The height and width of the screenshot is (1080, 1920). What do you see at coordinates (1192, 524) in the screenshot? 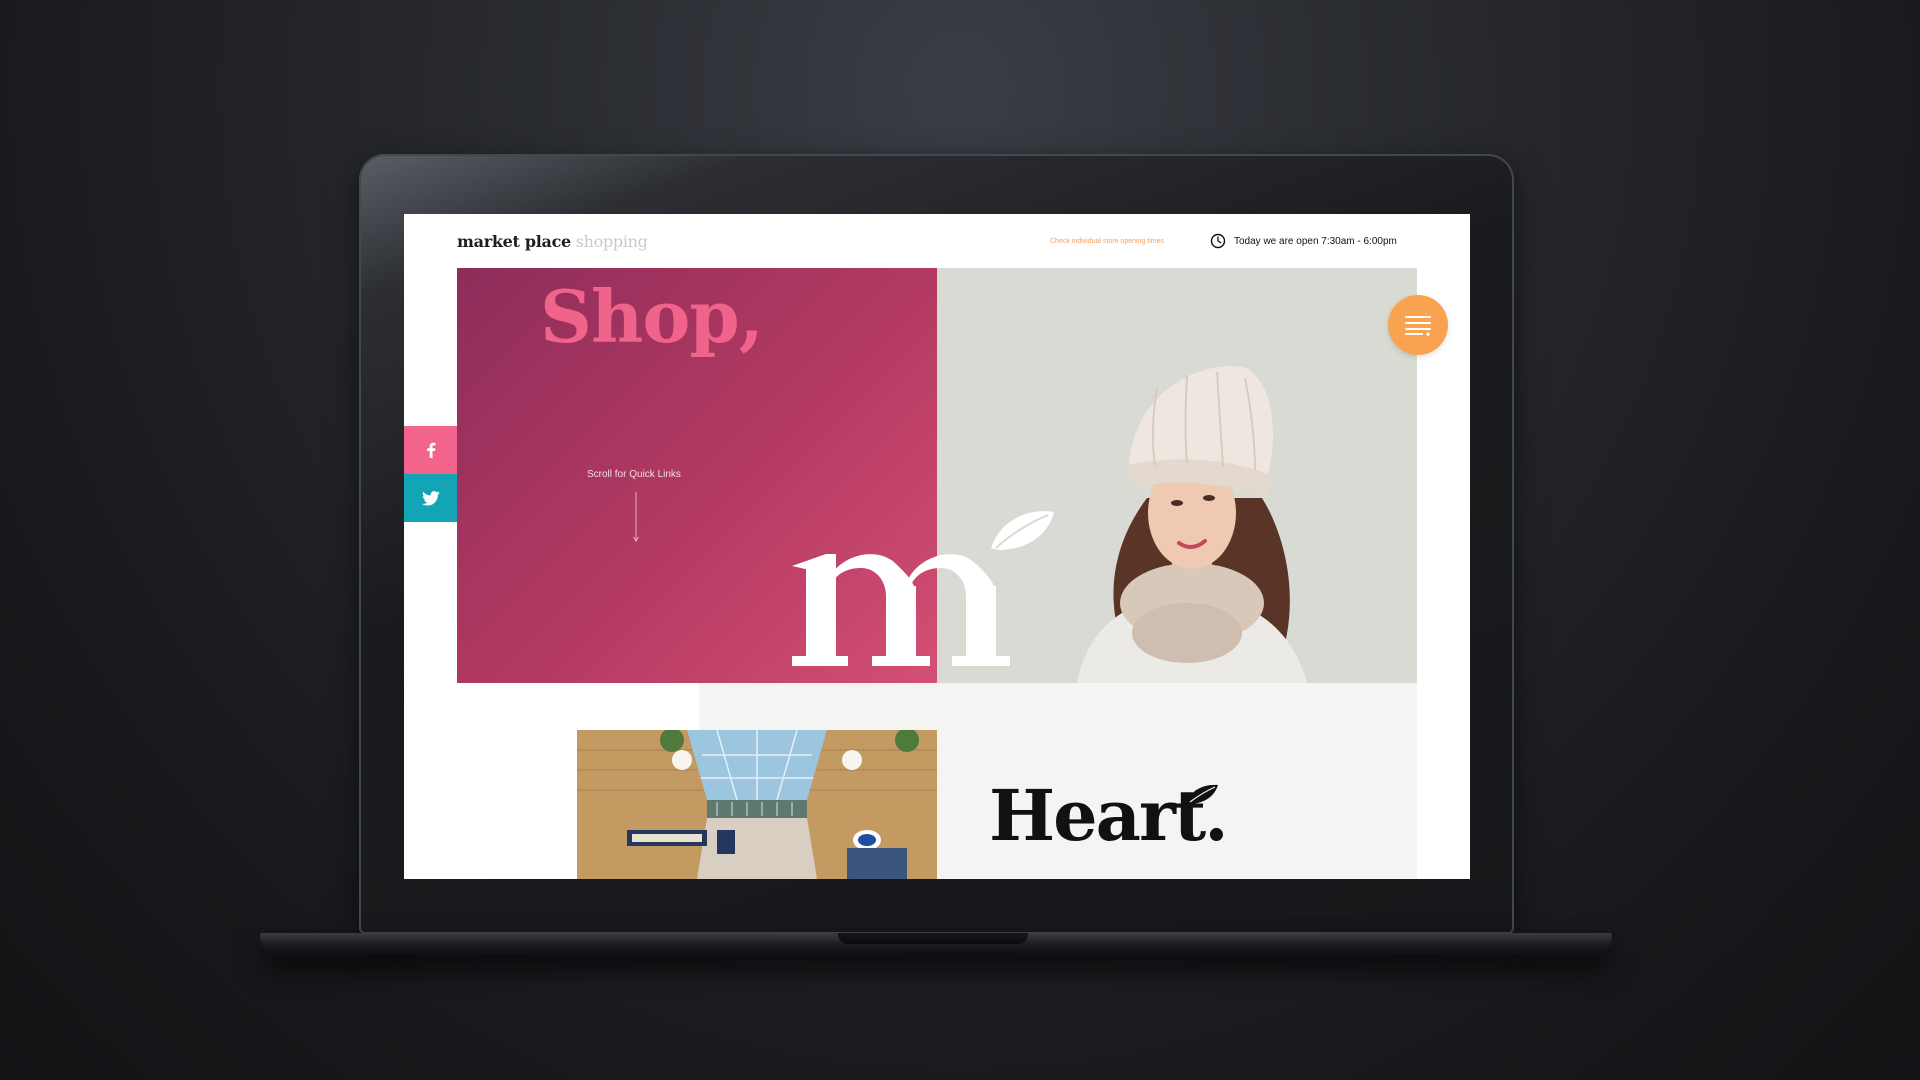
I see `hero-model-photo` at bounding box center [1192, 524].